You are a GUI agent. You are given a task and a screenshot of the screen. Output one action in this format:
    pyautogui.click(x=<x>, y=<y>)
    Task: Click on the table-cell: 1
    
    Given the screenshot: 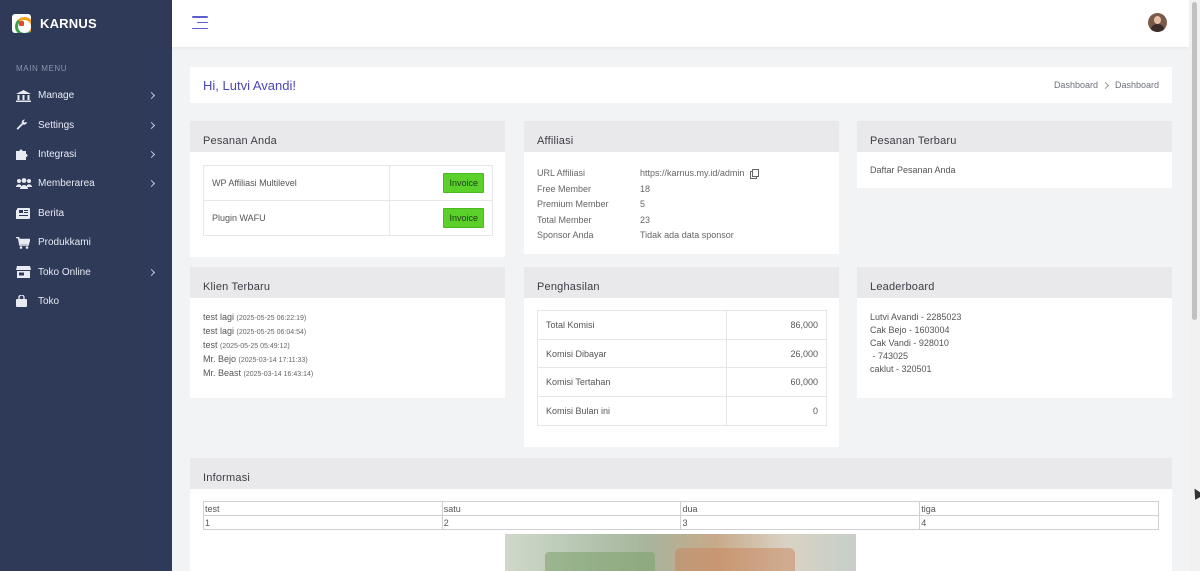 What is the action you would take?
    pyautogui.click(x=323, y=522)
    